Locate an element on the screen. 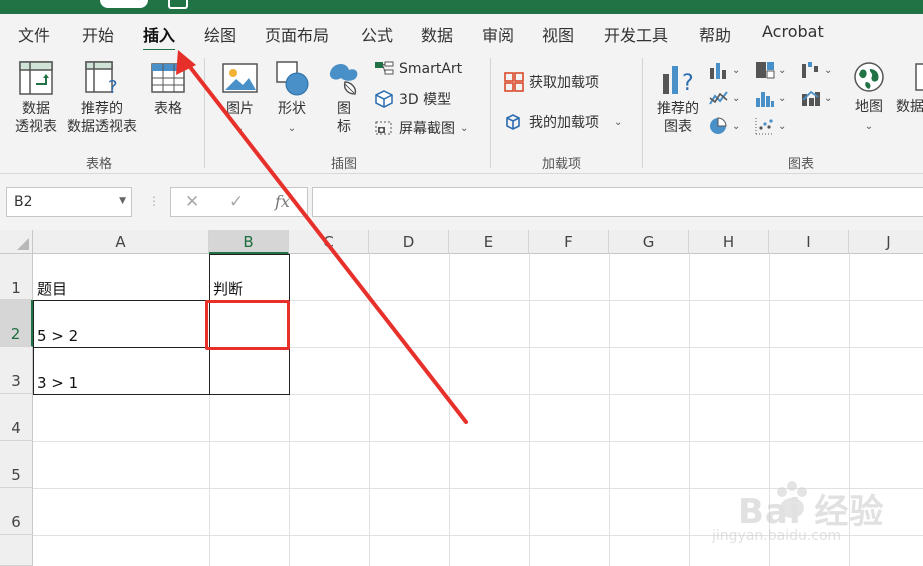  insert-function-icon: fx is located at coordinates (282, 201).